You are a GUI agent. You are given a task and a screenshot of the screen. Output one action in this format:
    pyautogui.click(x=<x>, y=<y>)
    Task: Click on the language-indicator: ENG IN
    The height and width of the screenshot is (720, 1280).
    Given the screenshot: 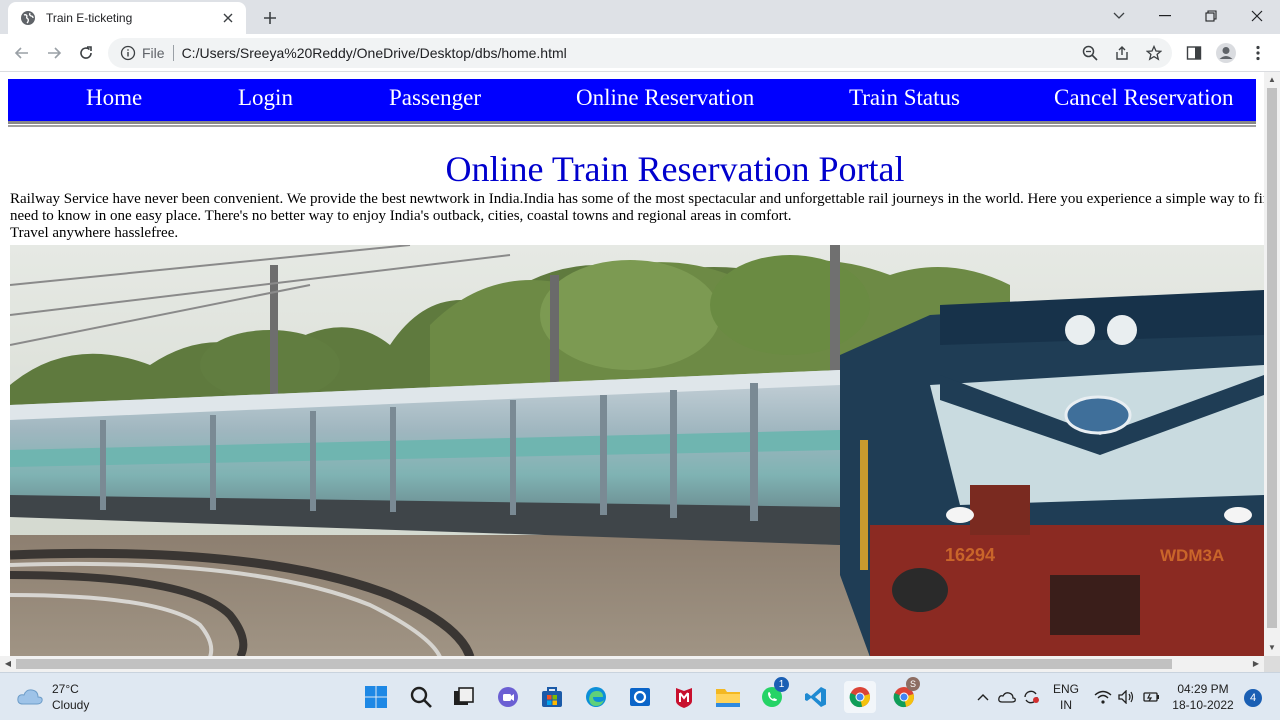 What is the action you would take?
    pyautogui.click(x=1066, y=697)
    